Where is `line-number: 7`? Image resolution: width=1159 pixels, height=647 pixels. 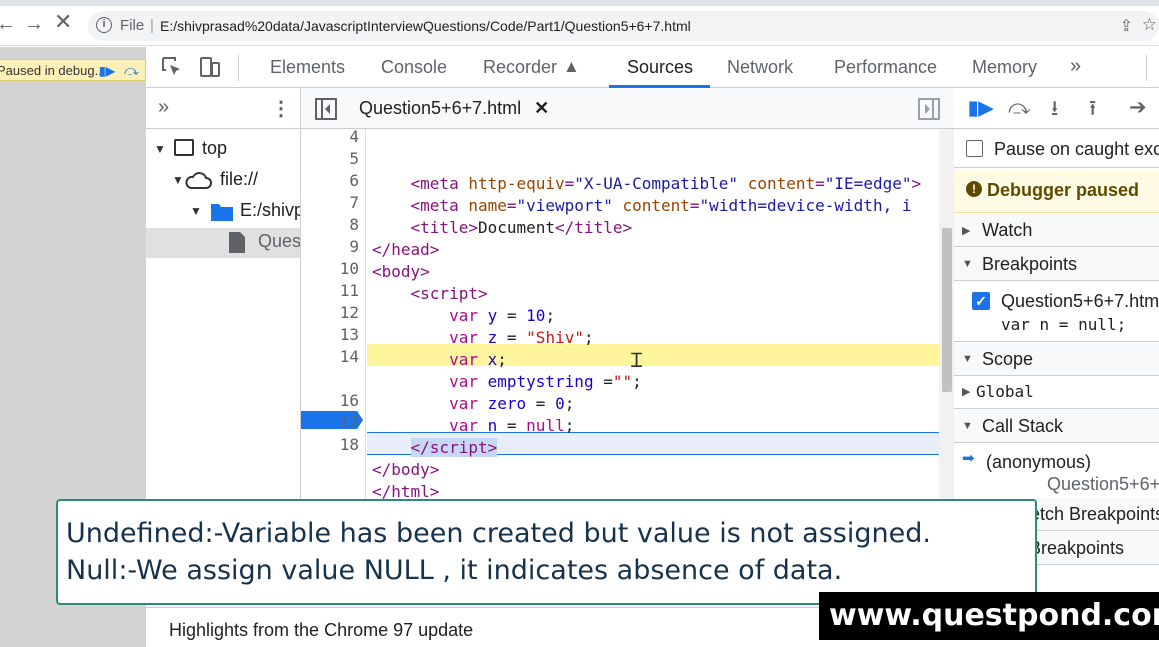
line-number: 7 is located at coordinates (354, 202).